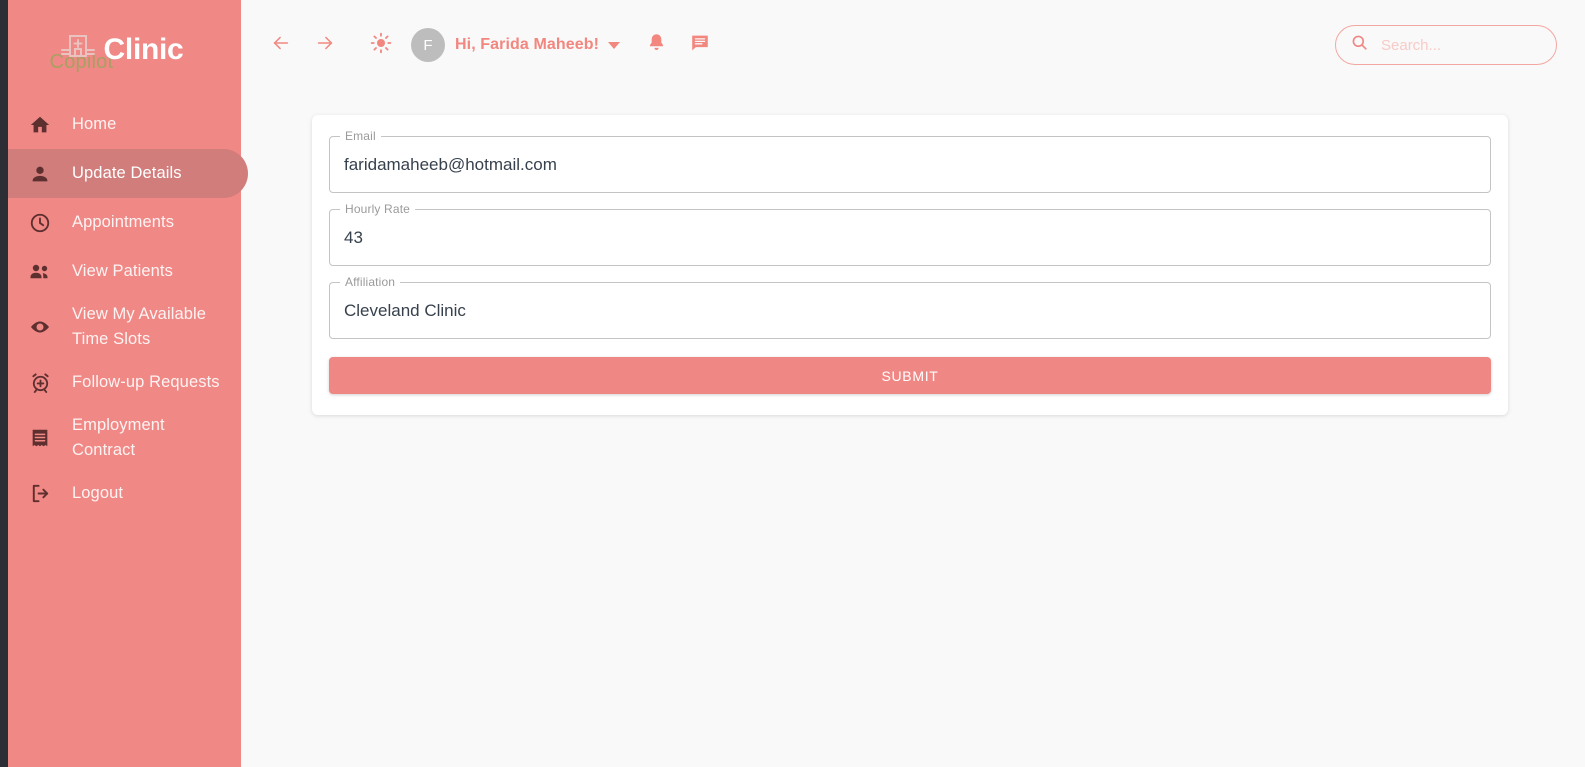 This screenshot has width=1585, height=767. I want to click on bell-icon, so click(656, 45).